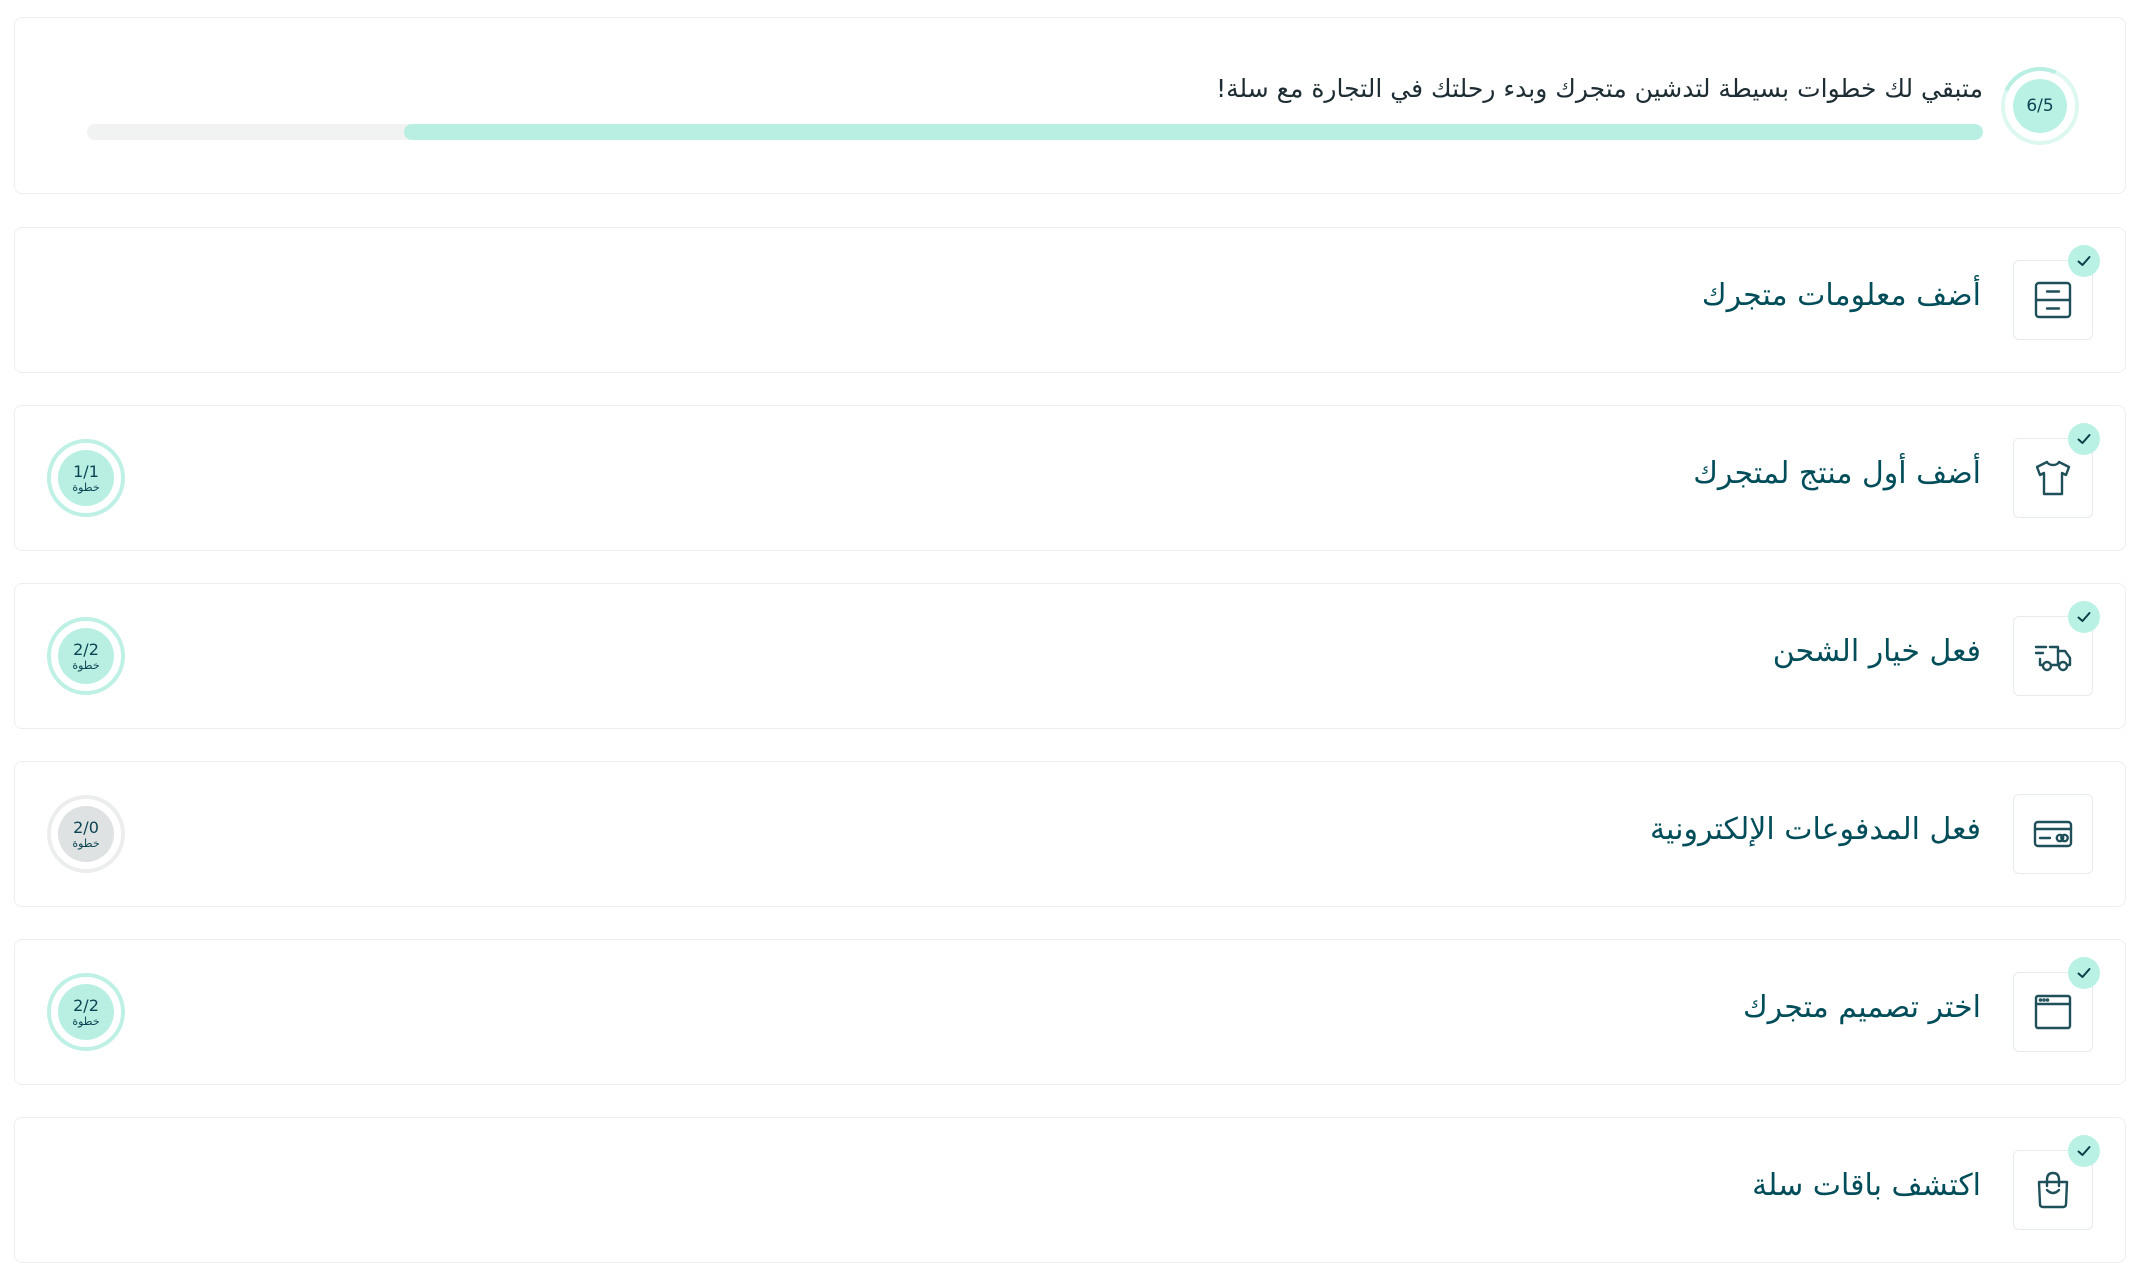  What do you see at coordinates (2053, 658) in the screenshot?
I see `shipping-truck-icon` at bounding box center [2053, 658].